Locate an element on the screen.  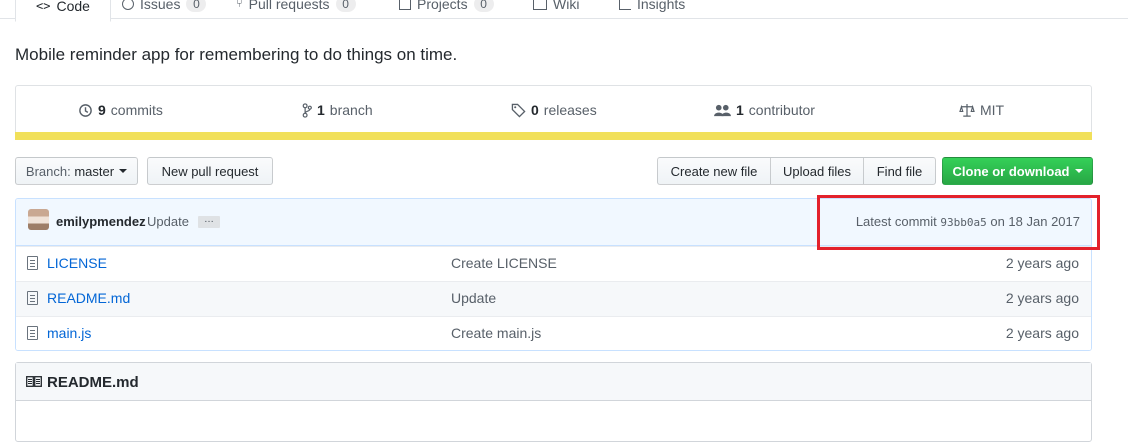
history-icon is located at coordinates (85, 110).